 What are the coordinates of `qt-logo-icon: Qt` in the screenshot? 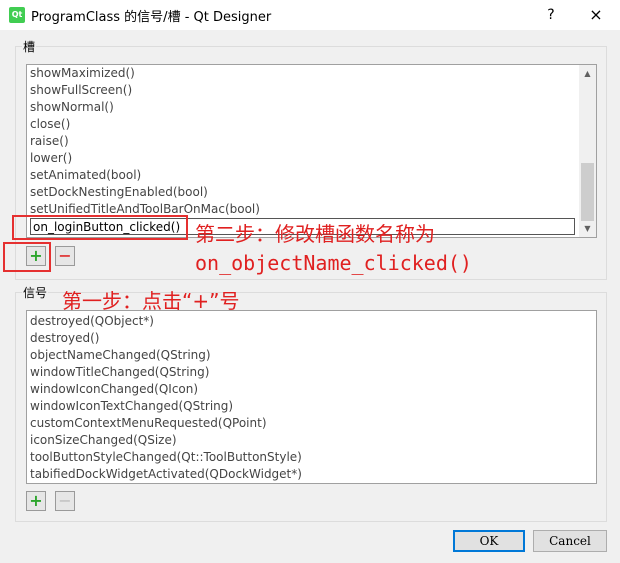 It's located at (17, 15).